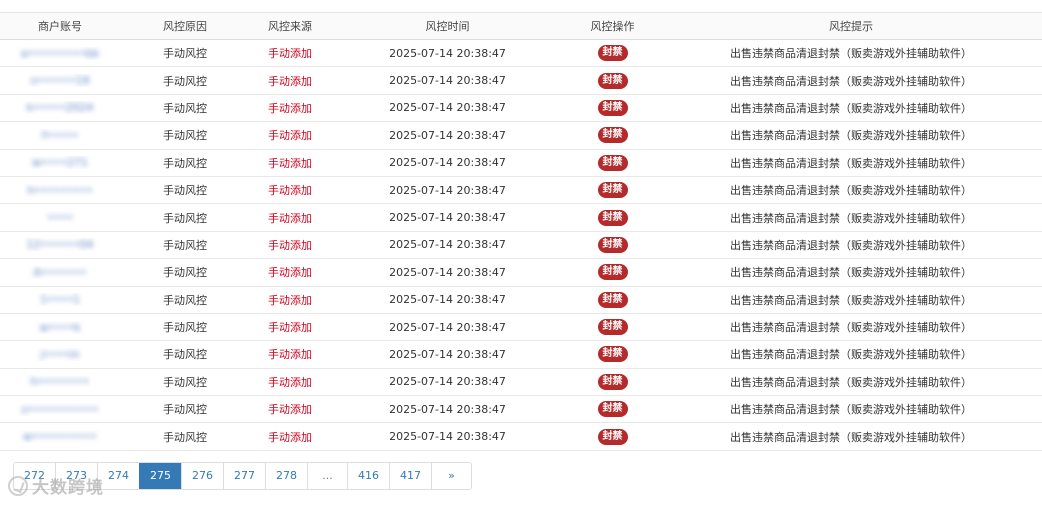 Image resolution: width=1042 pixels, height=505 pixels. Describe the element at coordinates (60, 80) in the screenshot. I see `account-link: s••••••19` at that location.